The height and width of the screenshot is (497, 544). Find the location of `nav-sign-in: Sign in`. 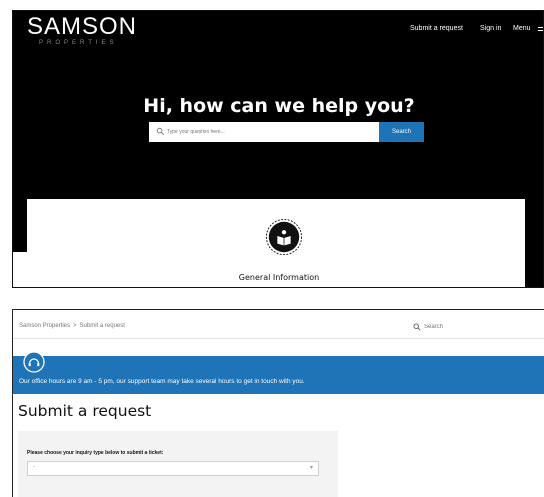

nav-sign-in: Sign in is located at coordinates (490, 28).